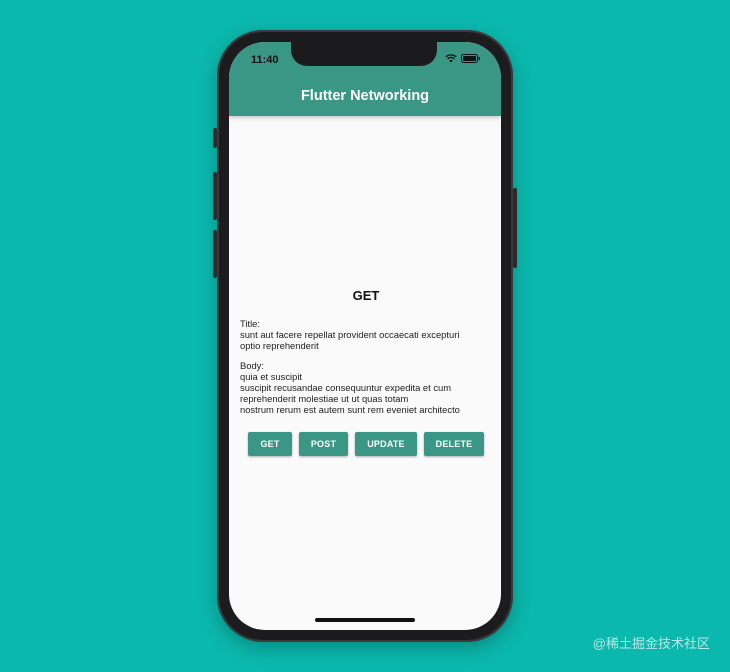 This screenshot has height=672, width=730. I want to click on silent-switch, so click(215, 138).